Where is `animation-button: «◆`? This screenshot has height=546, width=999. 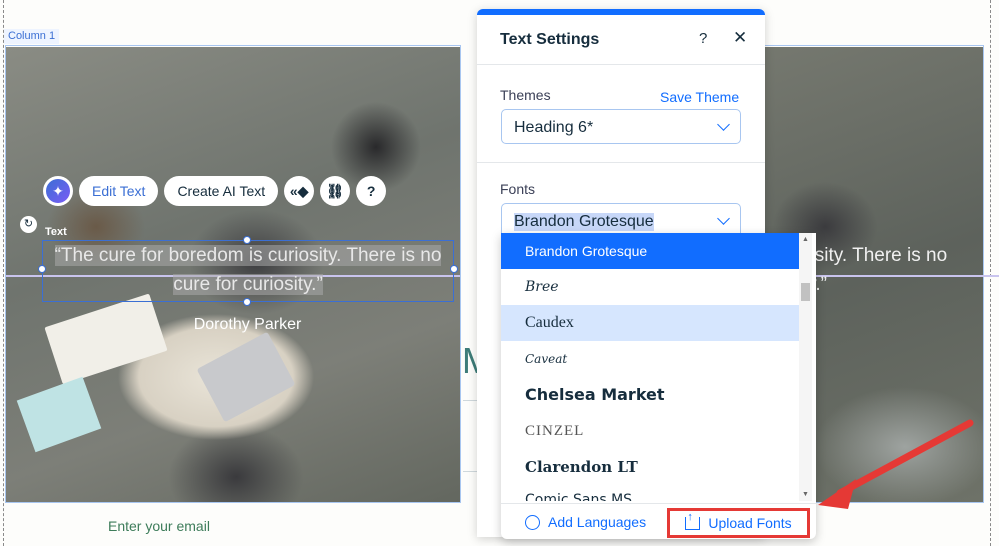 animation-button: «◆ is located at coordinates (299, 191).